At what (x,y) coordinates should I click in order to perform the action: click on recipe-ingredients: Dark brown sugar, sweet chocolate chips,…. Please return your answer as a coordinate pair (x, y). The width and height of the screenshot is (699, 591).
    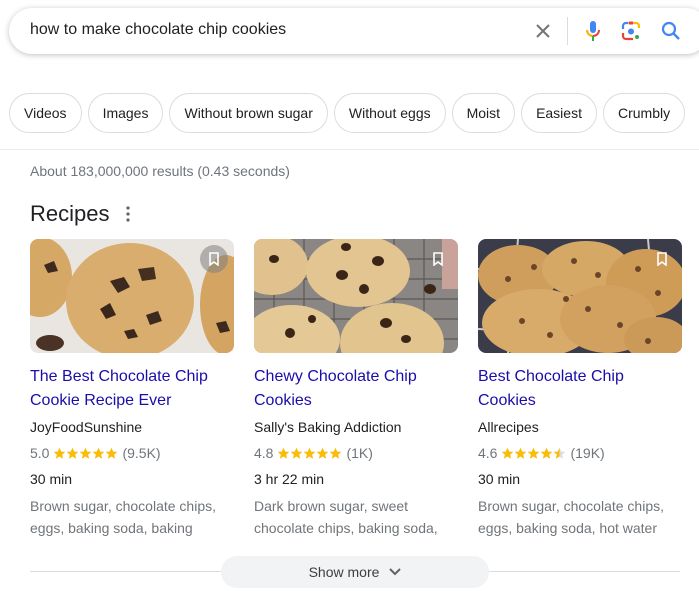
    Looking at the image, I should click on (356, 517).